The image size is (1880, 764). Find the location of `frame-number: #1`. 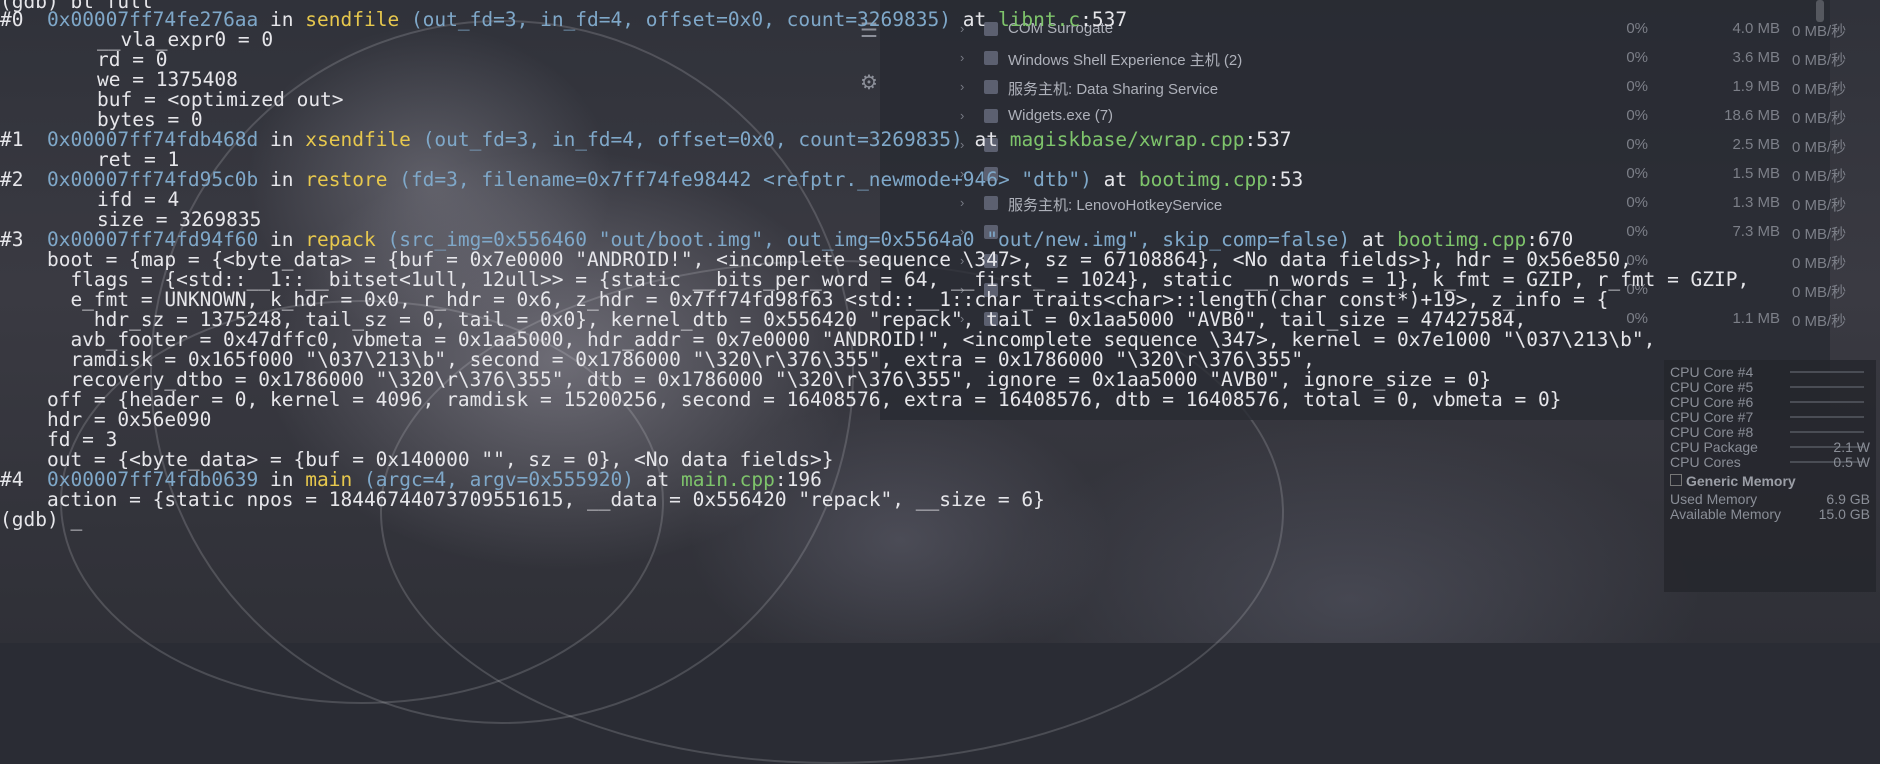

frame-number: #1 is located at coordinates (12, 139).